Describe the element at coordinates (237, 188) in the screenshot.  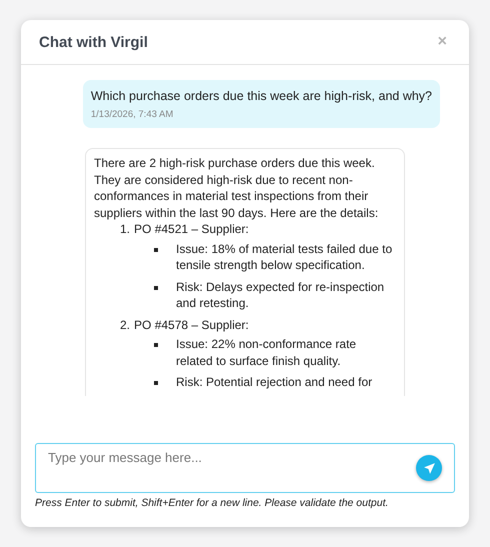
I see `message-text: There are 2 high-risk purchase orders due this week. They are considered high-risk due to recent non-conformances in material test inspections from their suppliers within the last 90 days. Here are the details:` at that location.